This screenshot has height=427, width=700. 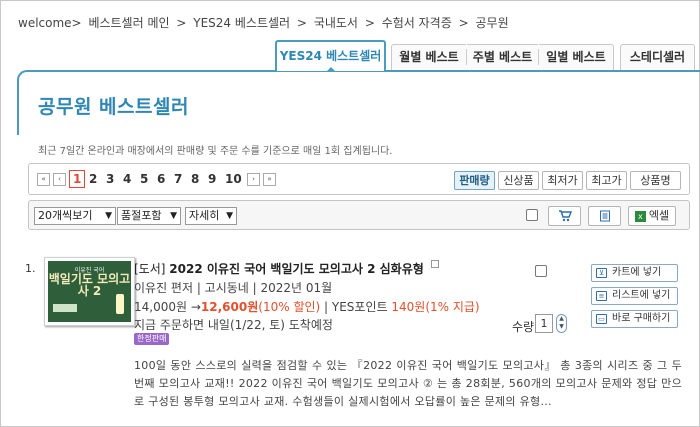 I want to click on list-icon, so click(x=604, y=216).